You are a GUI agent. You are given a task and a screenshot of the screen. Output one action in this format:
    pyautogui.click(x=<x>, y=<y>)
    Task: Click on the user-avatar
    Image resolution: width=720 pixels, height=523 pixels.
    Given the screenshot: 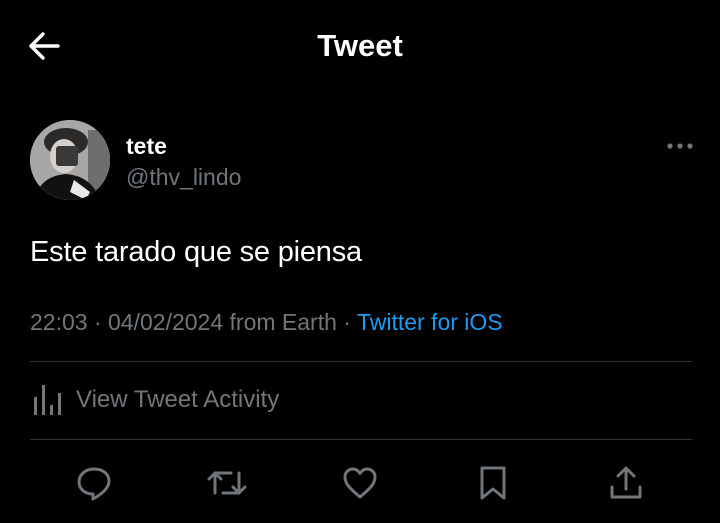 What is the action you would take?
    pyautogui.click(x=70, y=160)
    